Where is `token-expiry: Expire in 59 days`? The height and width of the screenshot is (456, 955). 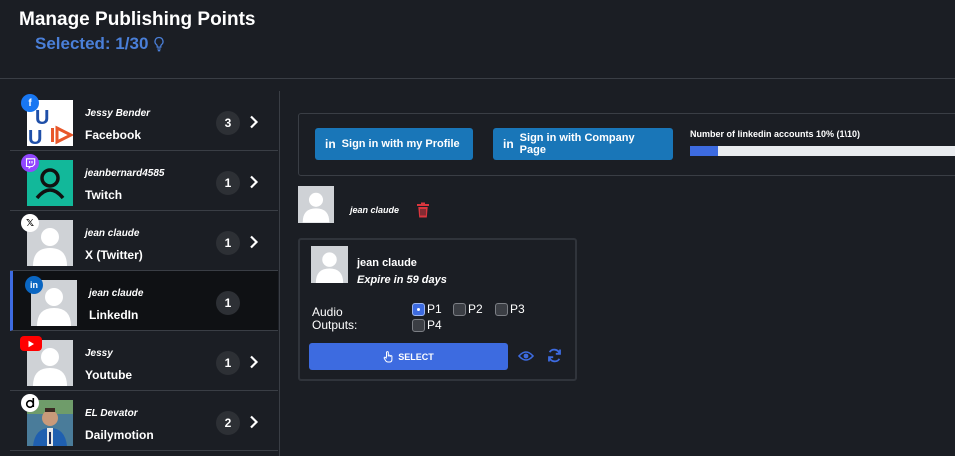 token-expiry: Expire in 59 days is located at coordinates (402, 280).